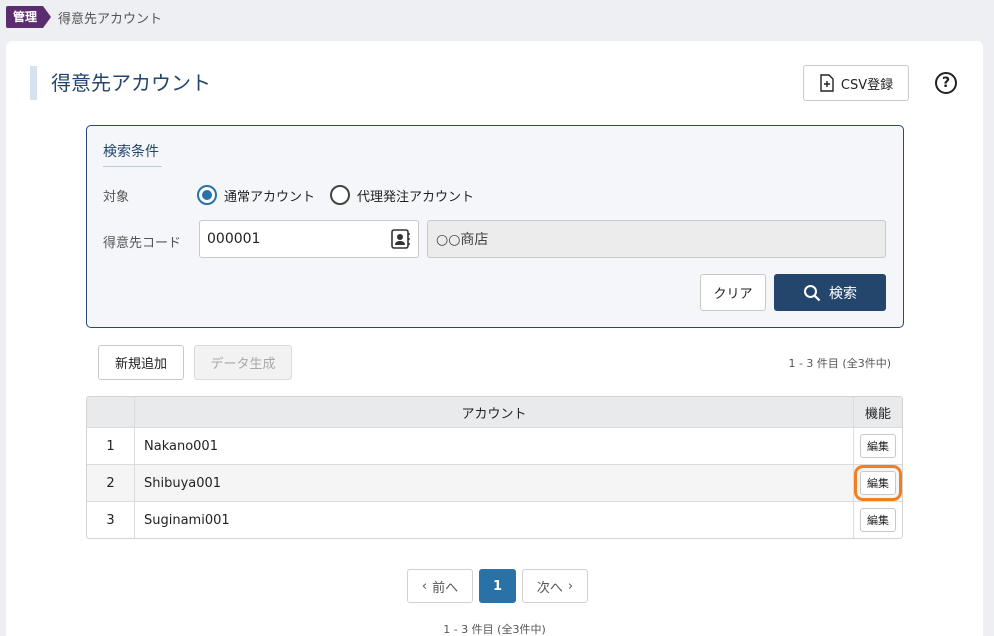 The height and width of the screenshot is (636, 994). What do you see at coordinates (141, 362) in the screenshot?
I see `add-new-button: 新規追加` at bounding box center [141, 362].